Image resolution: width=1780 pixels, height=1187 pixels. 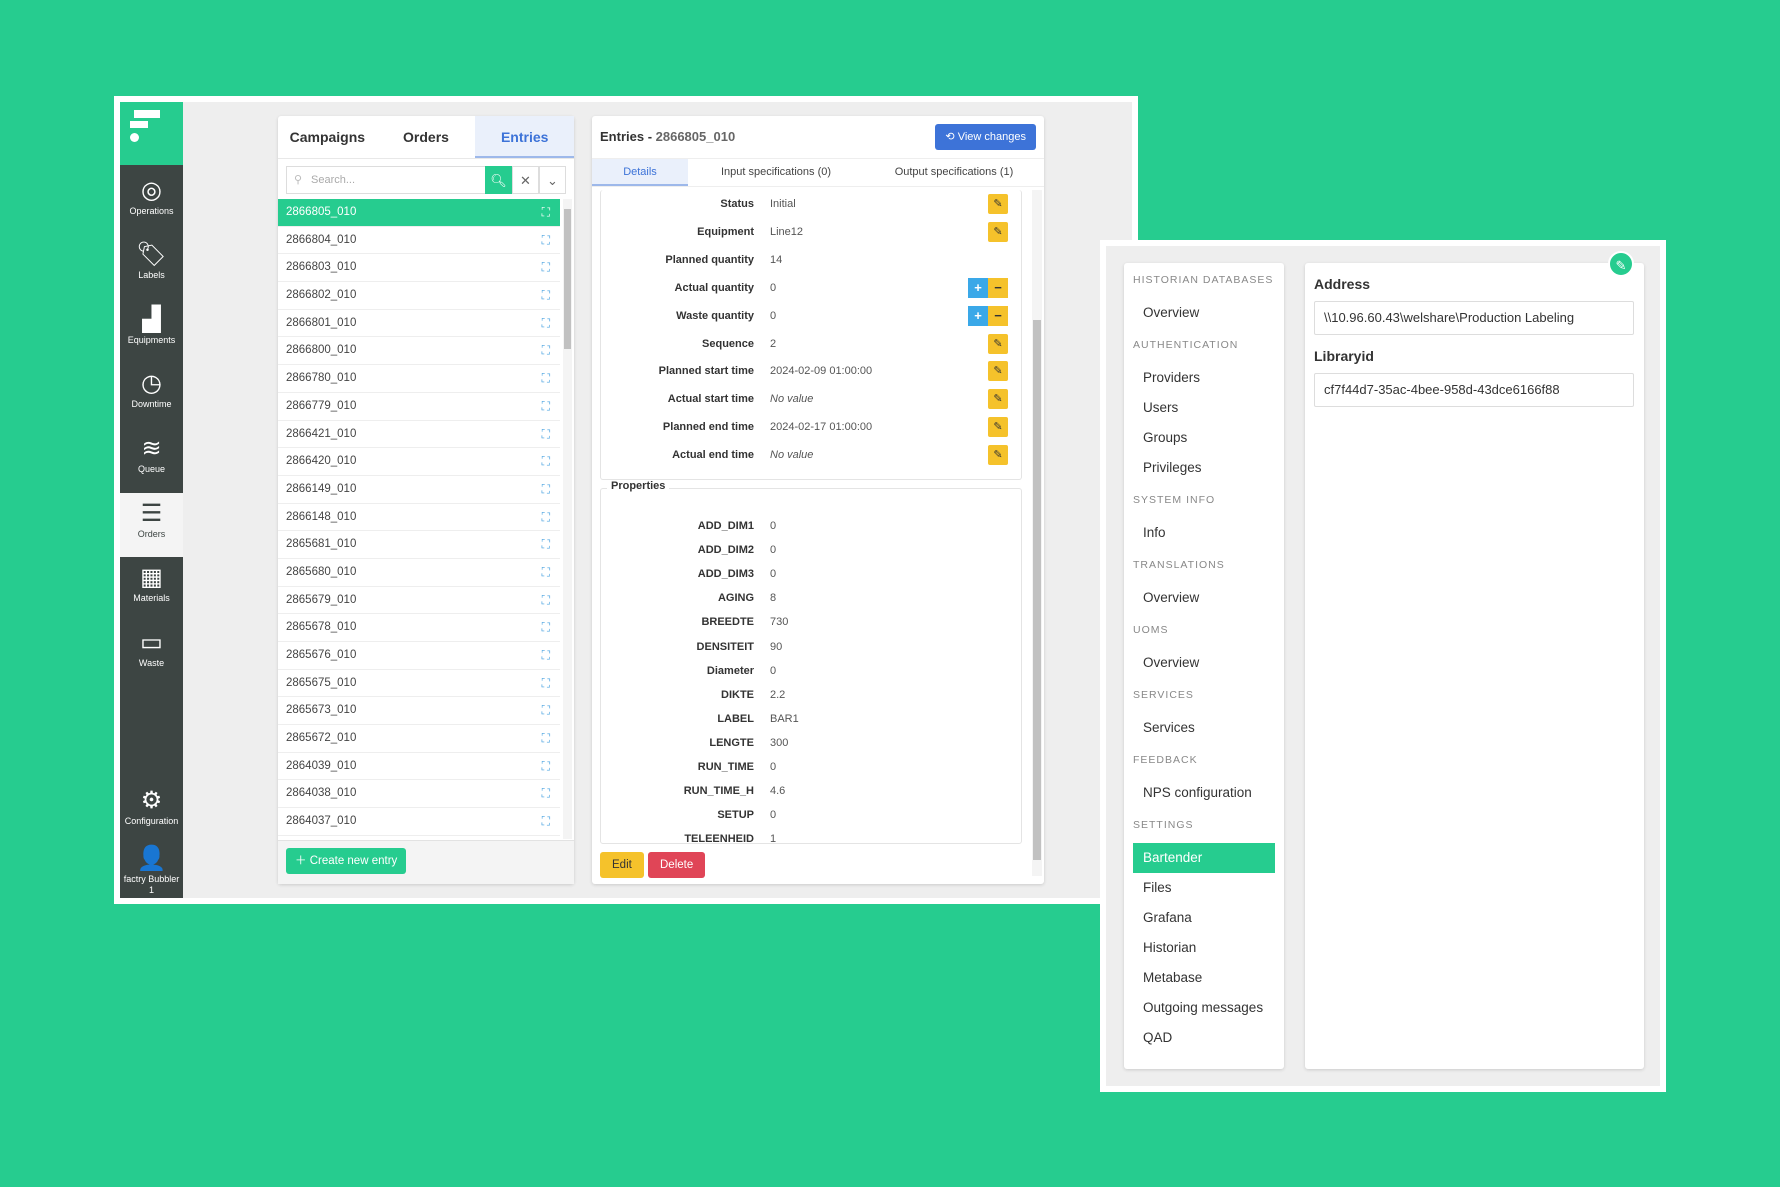 I want to click on sidebar-item-factry-bubbler-1: 👤 factry Bubbler 1, so click(x=151, y=870).